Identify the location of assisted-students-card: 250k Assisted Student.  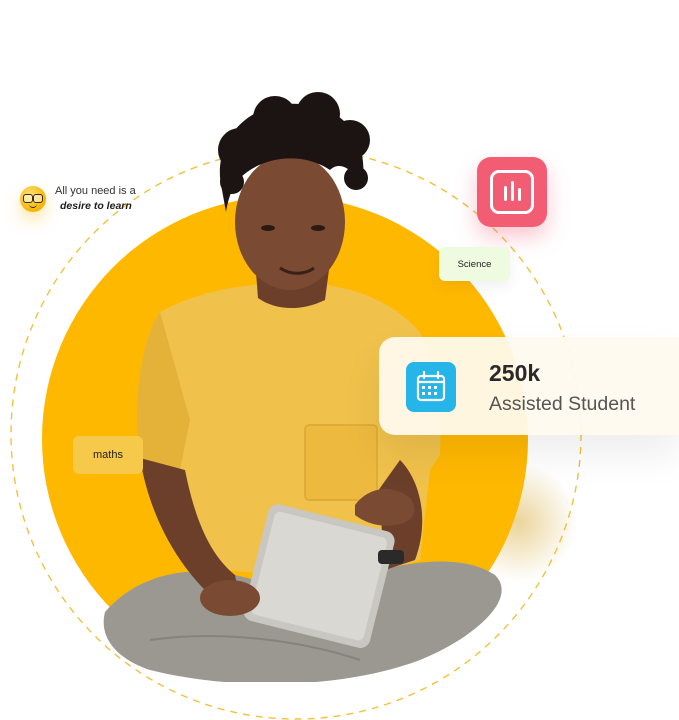
(529, 386).